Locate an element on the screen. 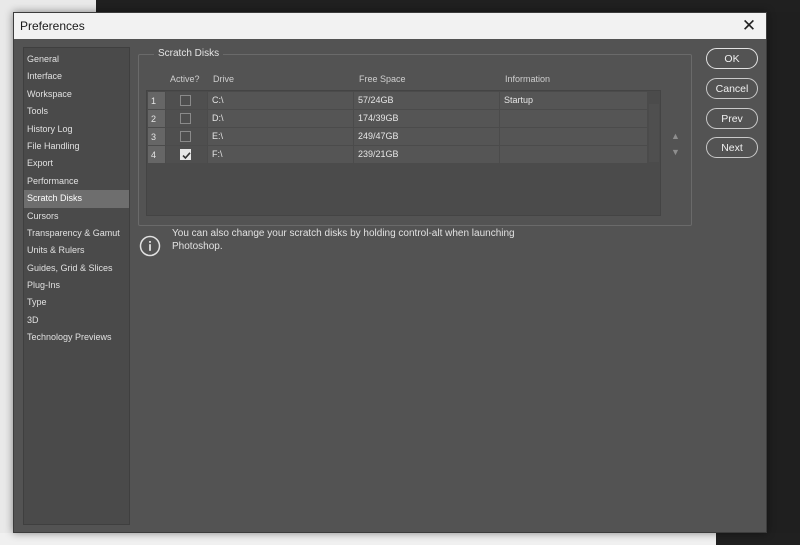  free-space-cell: 239/21GB is located at coordinates (426, 154).